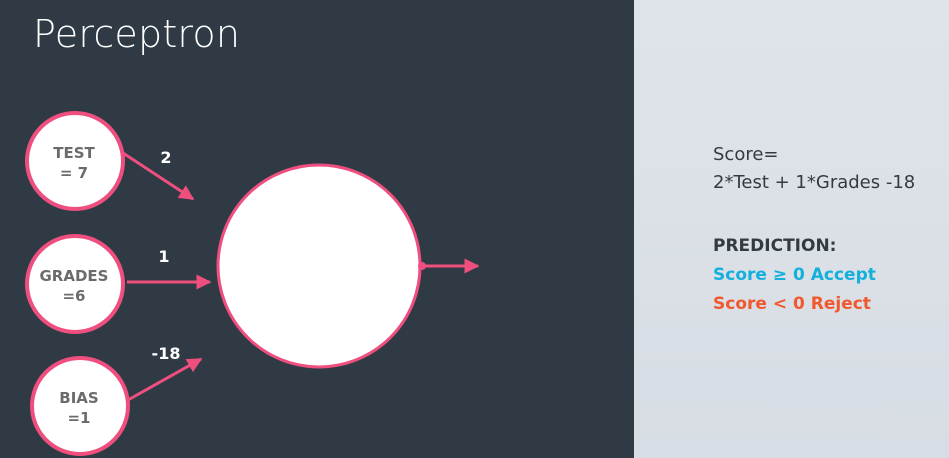 The height and width of the screenshot is (458, 949). I want to click on input-node-bias-value: =1, so click(78, 418).